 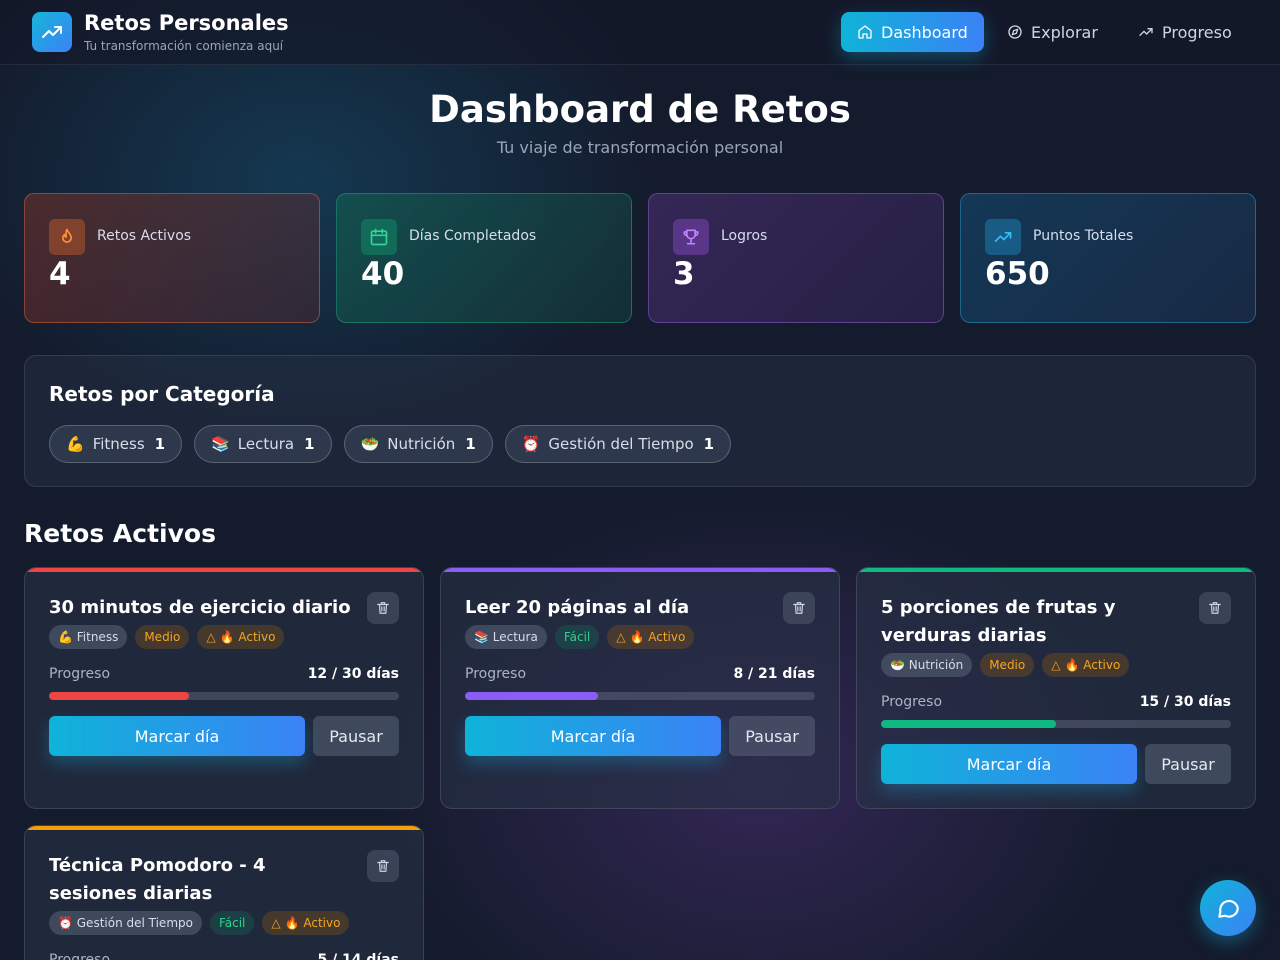 What do you see at coordinates (200, 607) in the screenshot?
I see `challenge-title: 30 minutos de ejercicio diario` at bounding box center [200, 607].